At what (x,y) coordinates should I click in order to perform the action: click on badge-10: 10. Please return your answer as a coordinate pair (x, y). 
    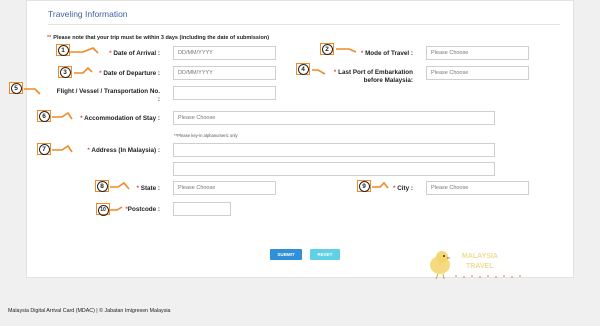
    Looking at the image, I should click on (103, 209).